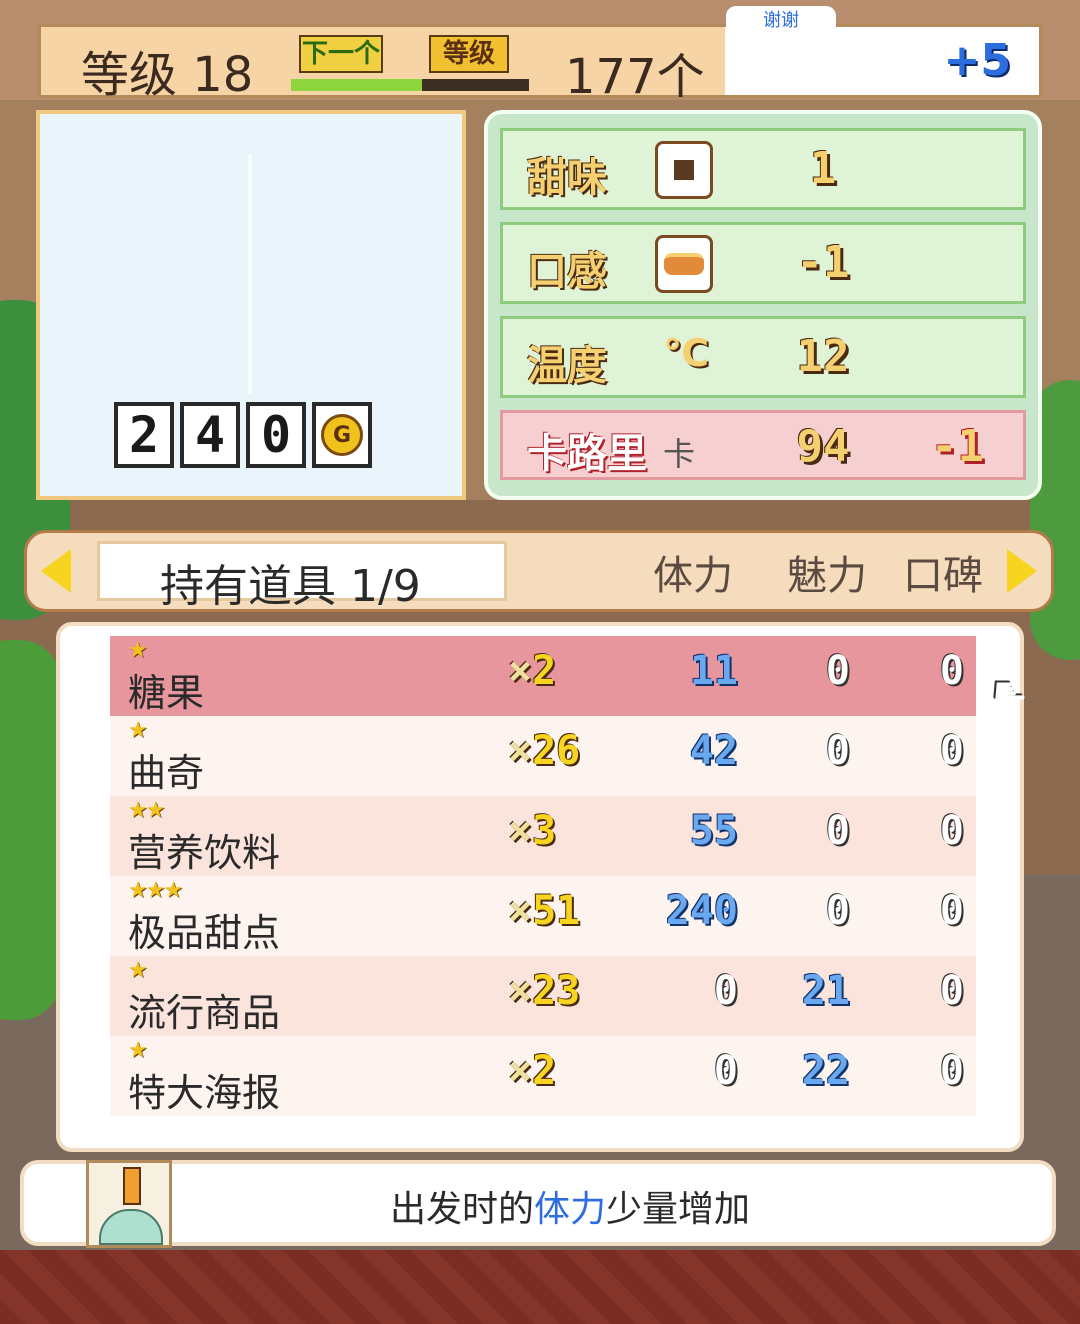  What do you see at coordinates (763, 169) in the screenshot?
I see `stat-row-sweet: 甜味 1` at bounding box center [763, 169].